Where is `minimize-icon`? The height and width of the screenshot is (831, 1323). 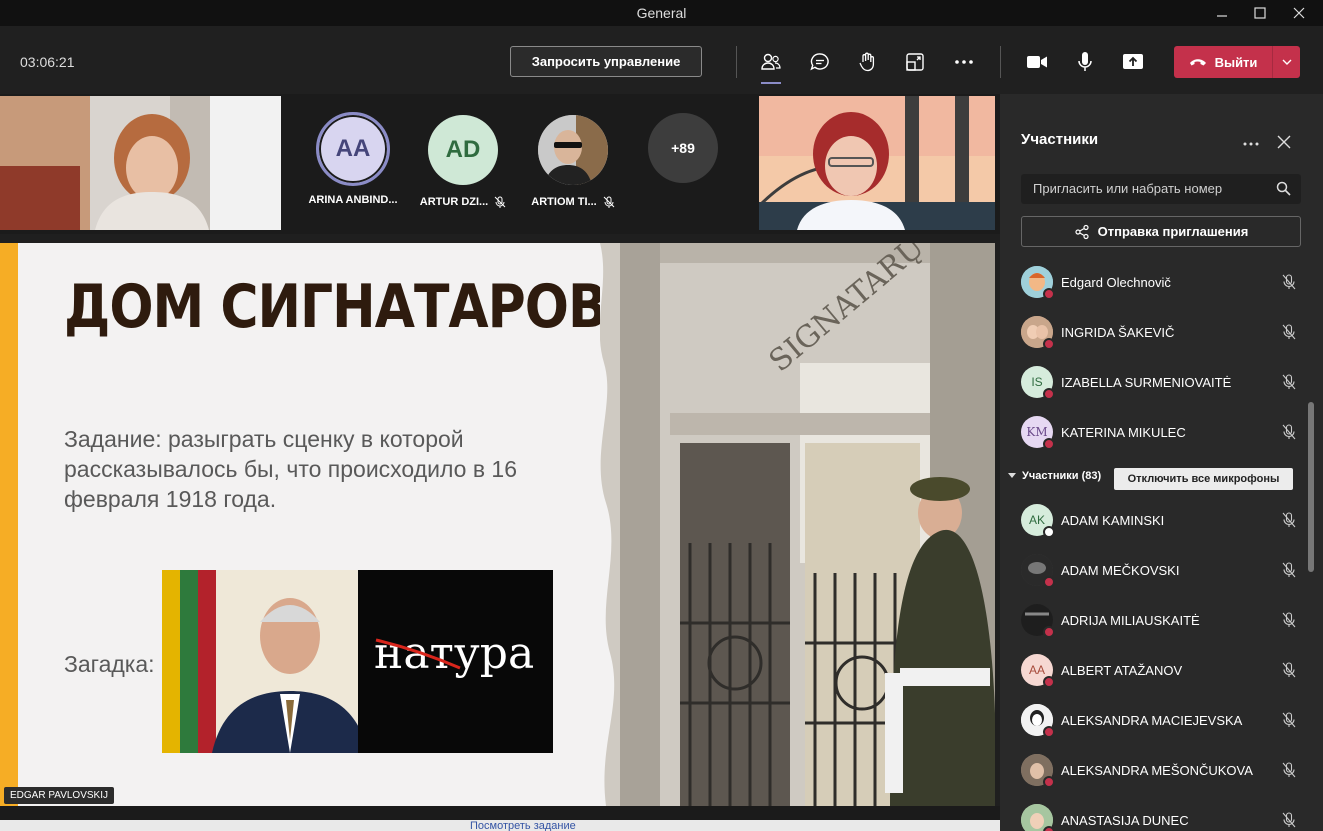 minimize-icon is located at coordinates (1222, 16).